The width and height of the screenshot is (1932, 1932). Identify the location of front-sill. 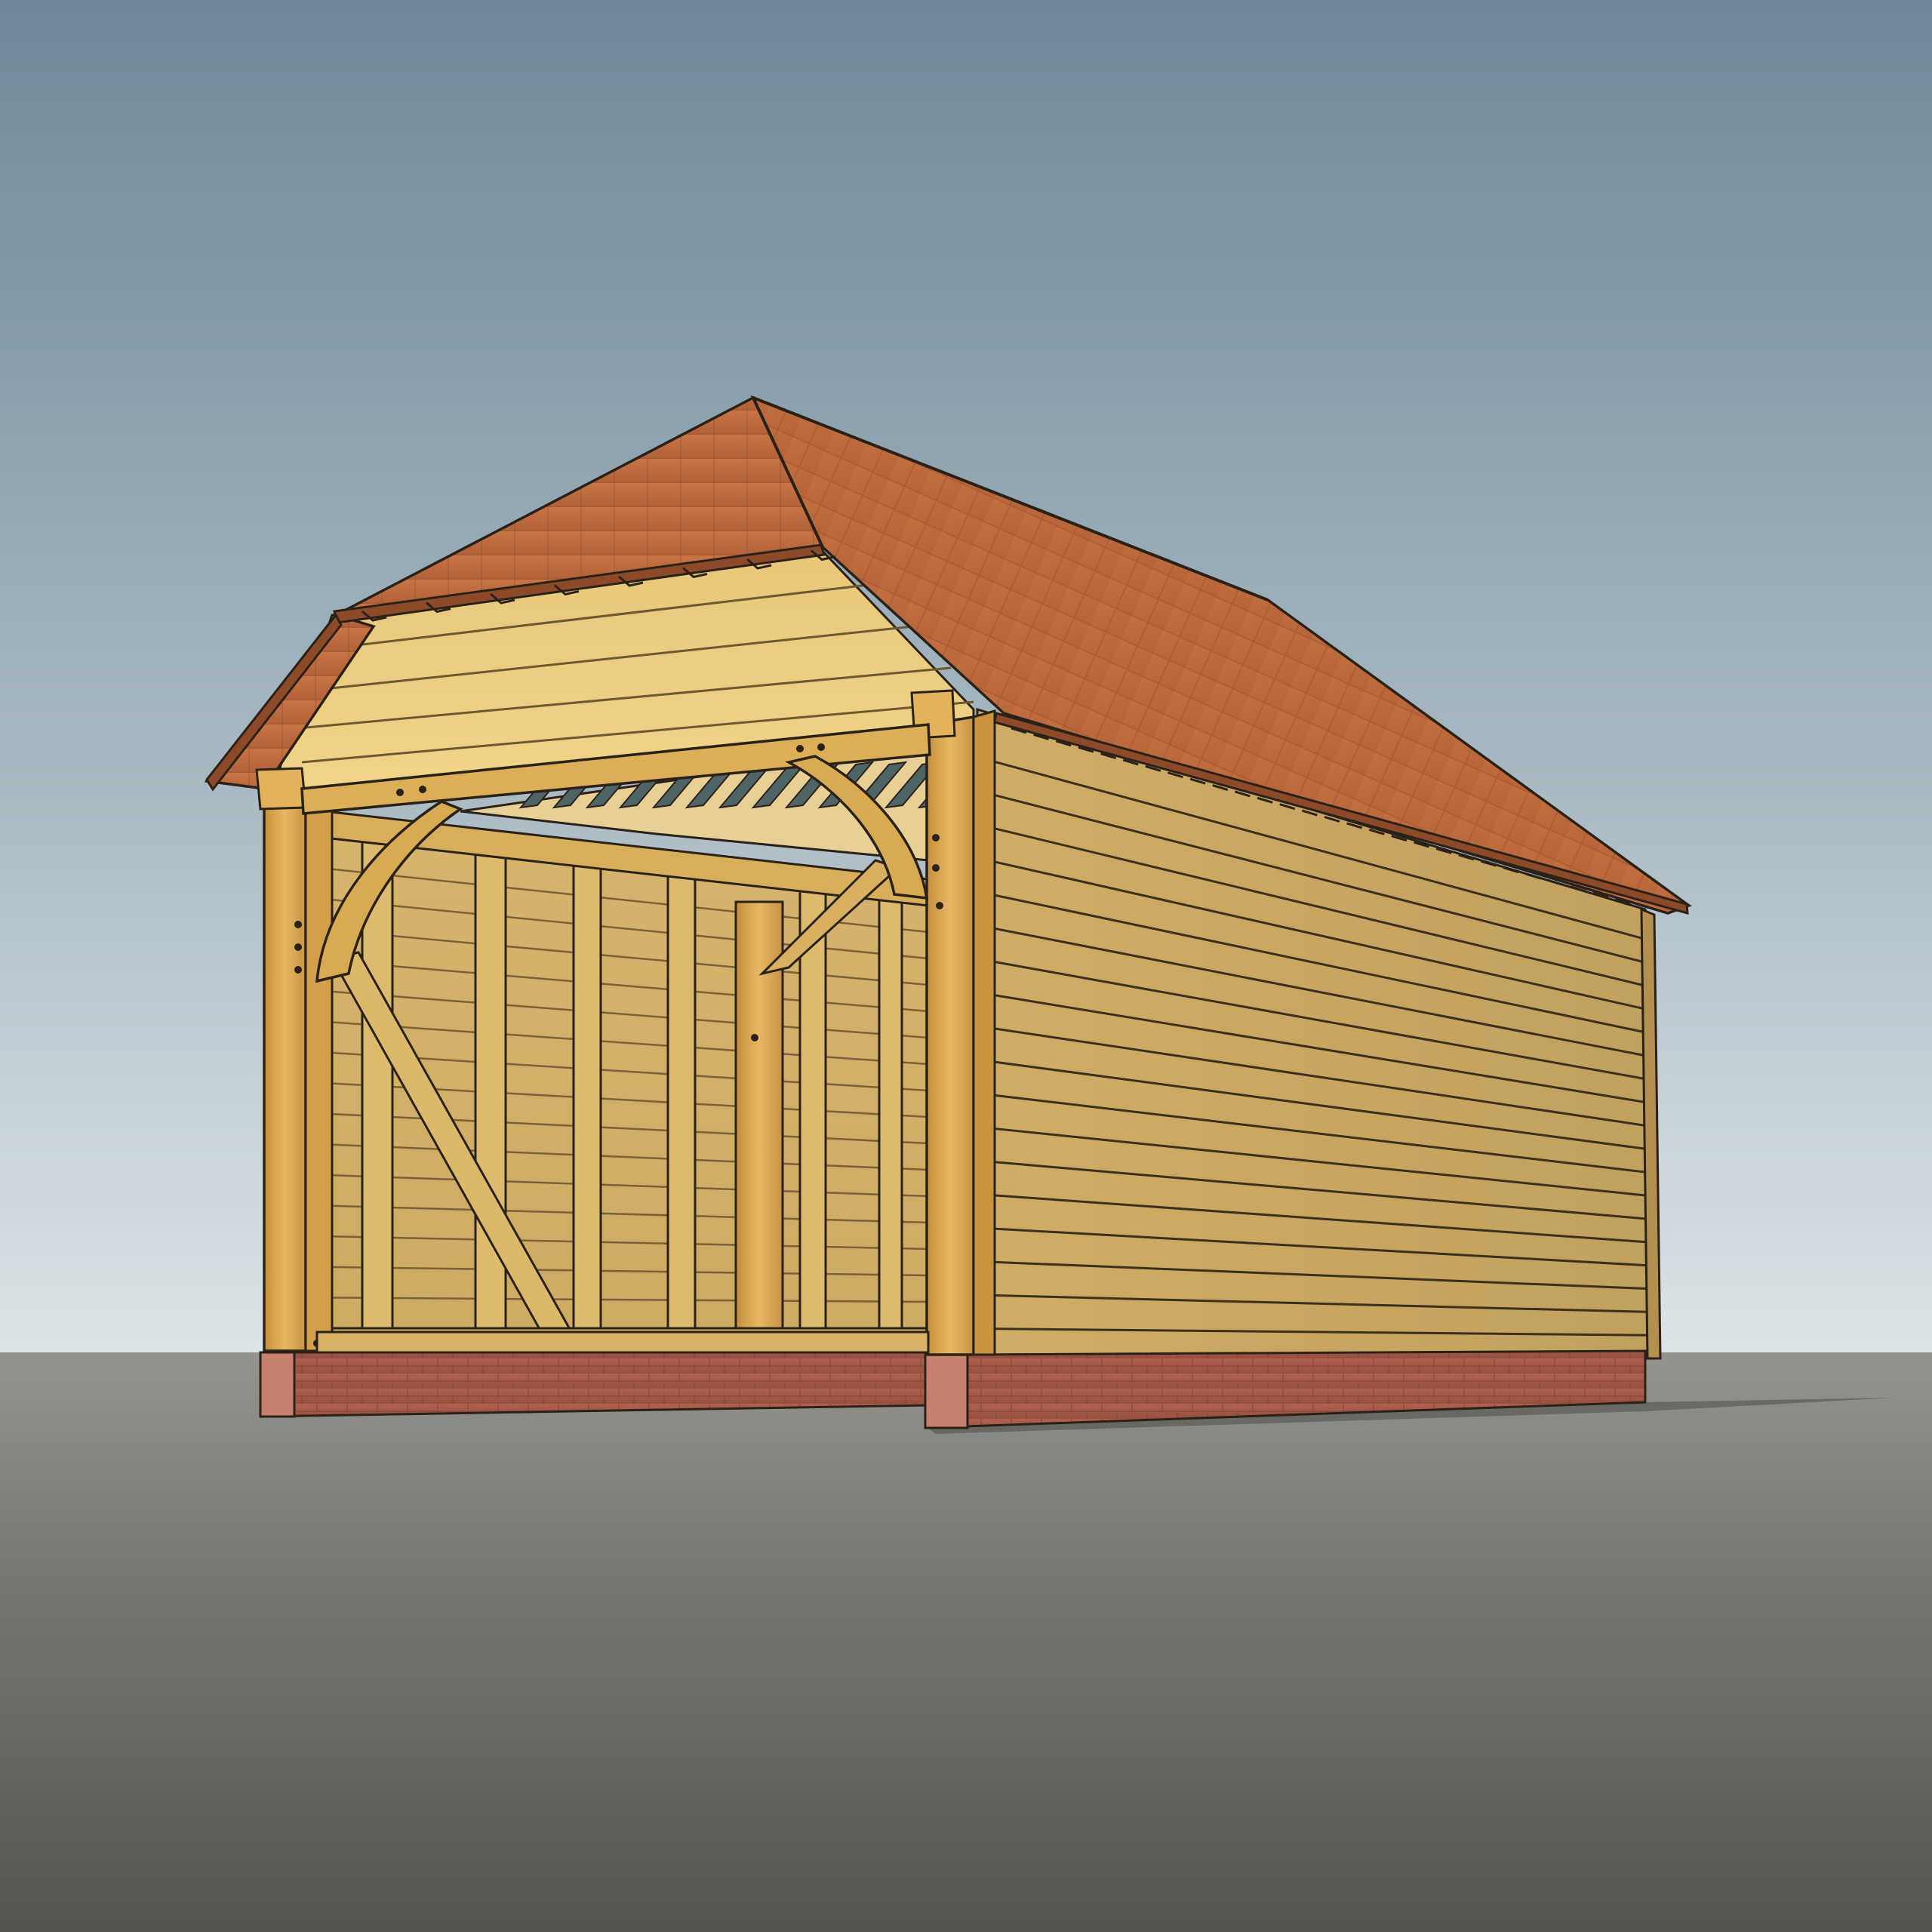
(622, 1342).